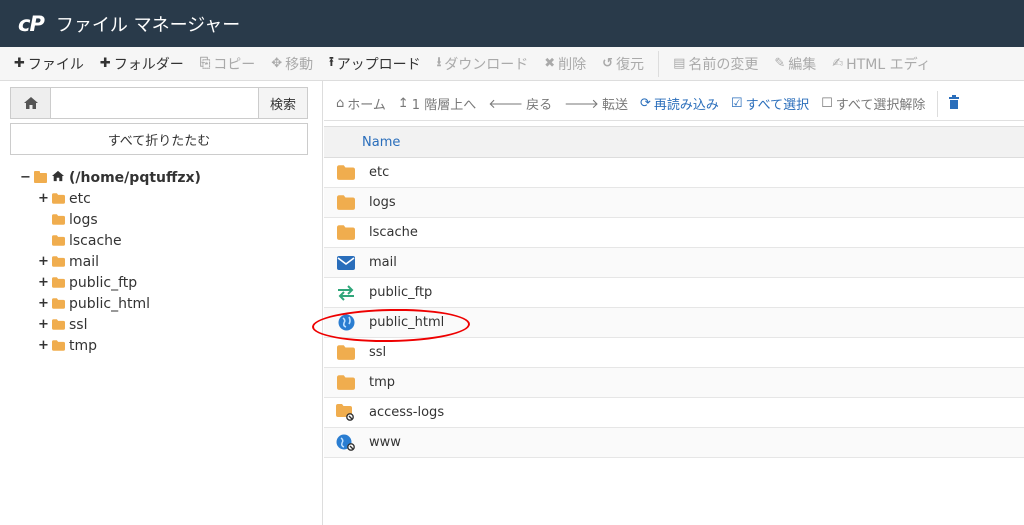 The width and height of the screenshot is (1024, 525). I want to click on tree-item-mail: + mail, so click(174, 261).